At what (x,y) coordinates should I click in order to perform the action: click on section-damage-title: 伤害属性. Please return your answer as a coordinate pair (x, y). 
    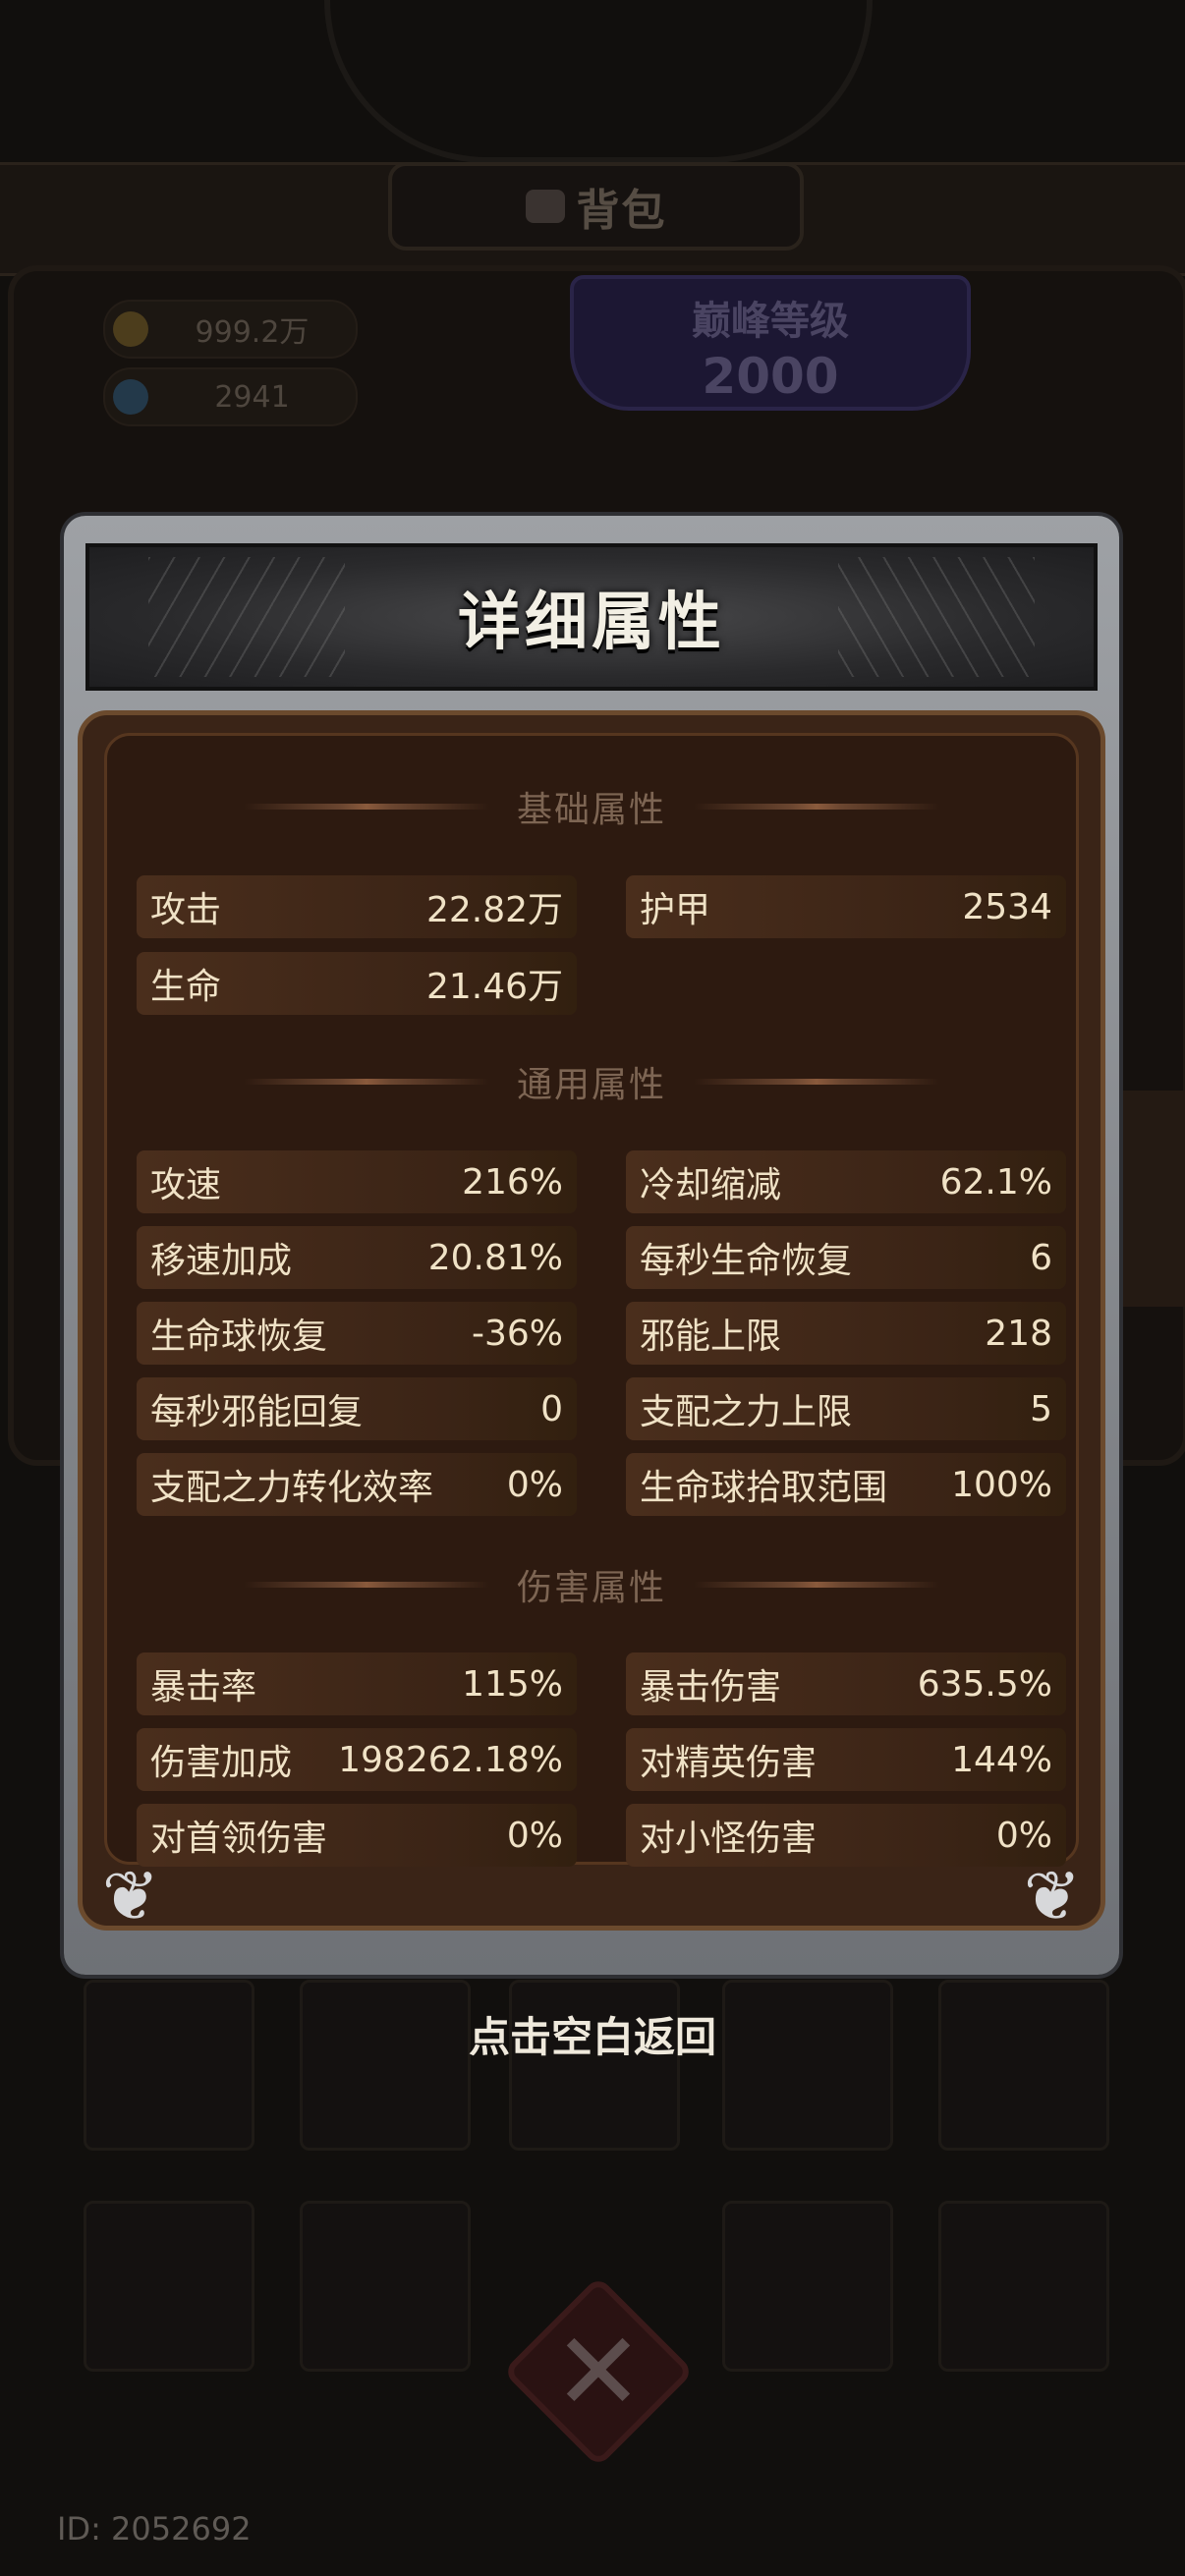
    Looking at the image, I should click on (592, 1584).